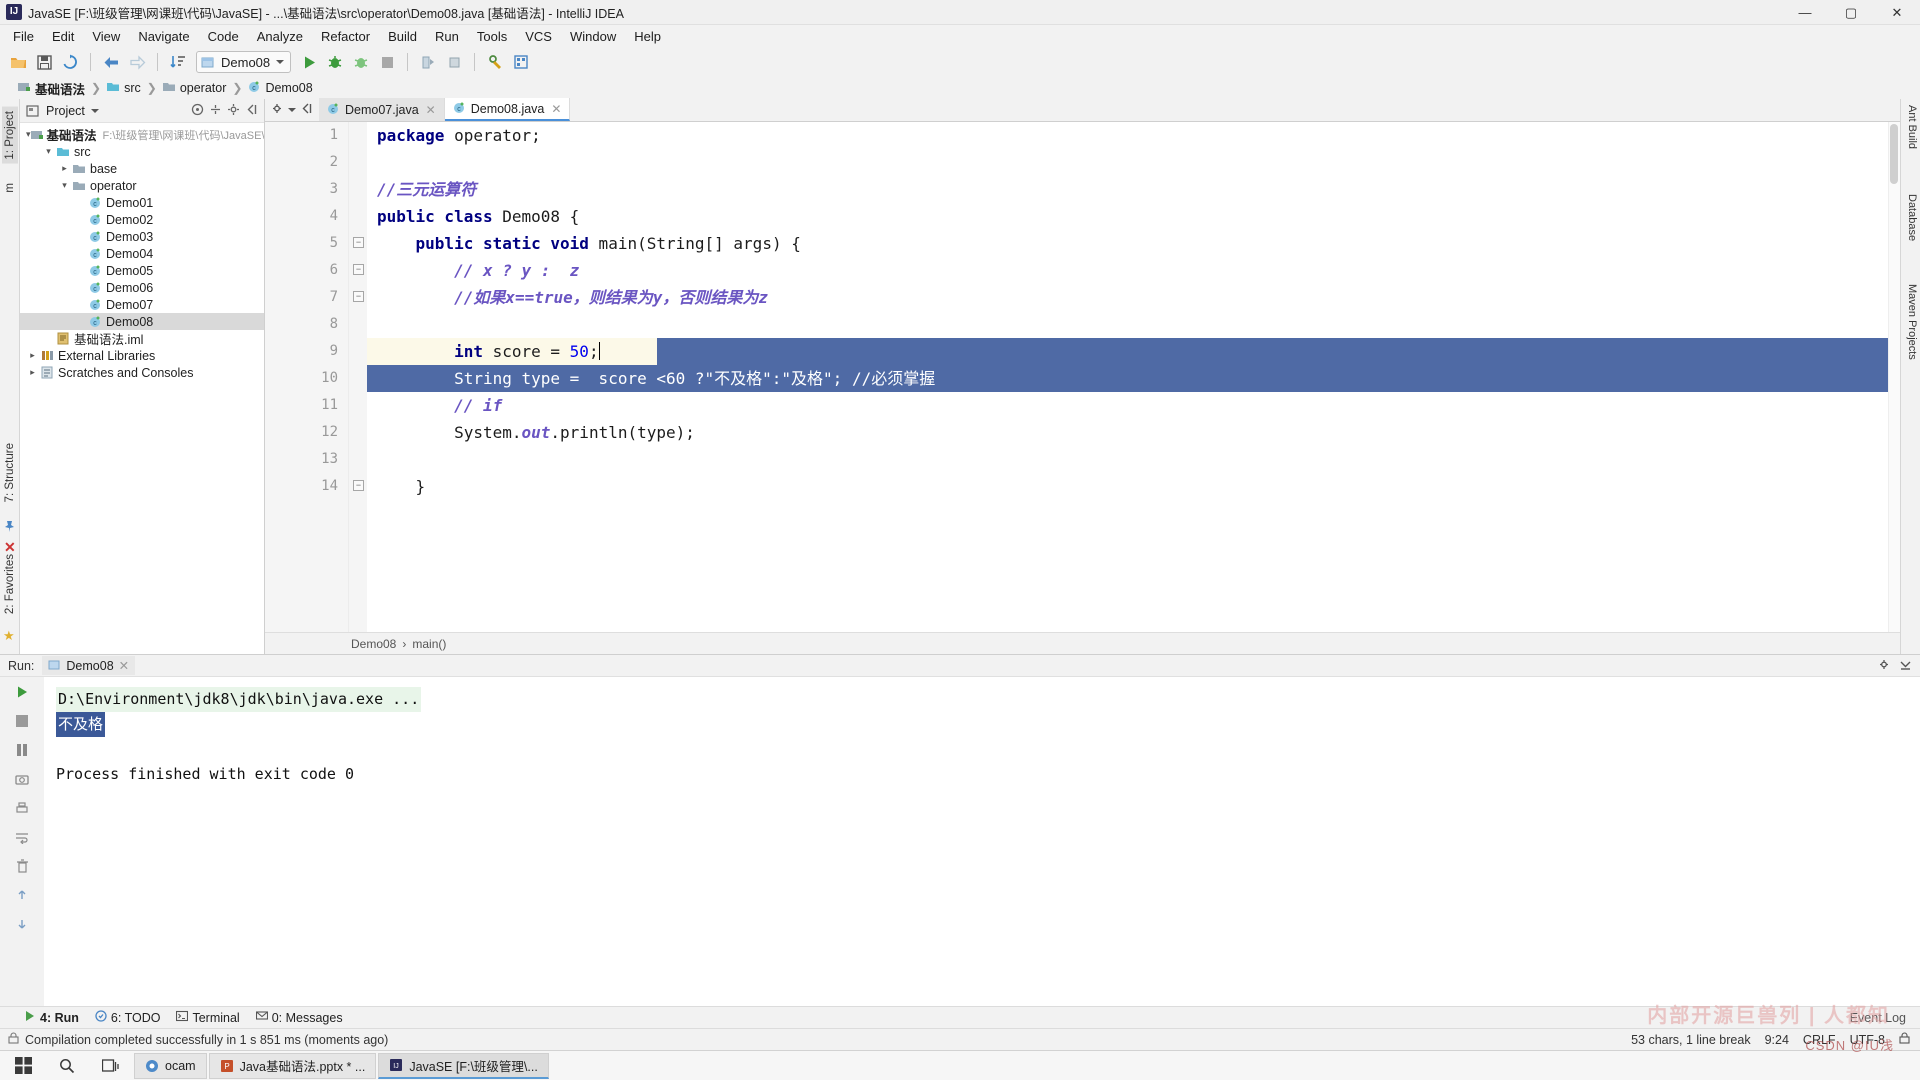 This screenshot has width=1920, height=1080. What do you see at coordinates (127, 1017) in the screenshot?
I see `bottom-tab-todo: 6: TODO` at bounding box center [127, 1017].